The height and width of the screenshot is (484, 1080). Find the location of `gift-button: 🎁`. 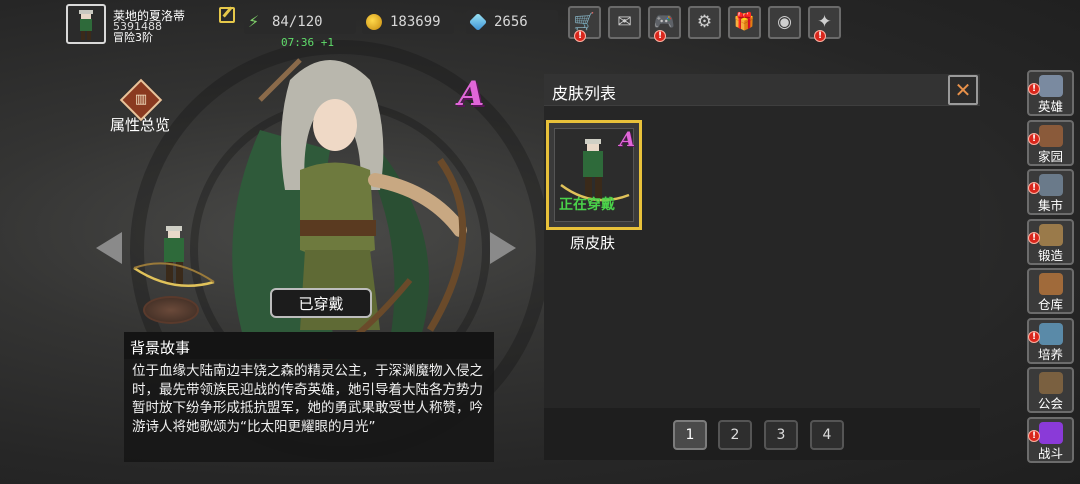

gift-button: 🎁 is located at coordinates (744, 22).